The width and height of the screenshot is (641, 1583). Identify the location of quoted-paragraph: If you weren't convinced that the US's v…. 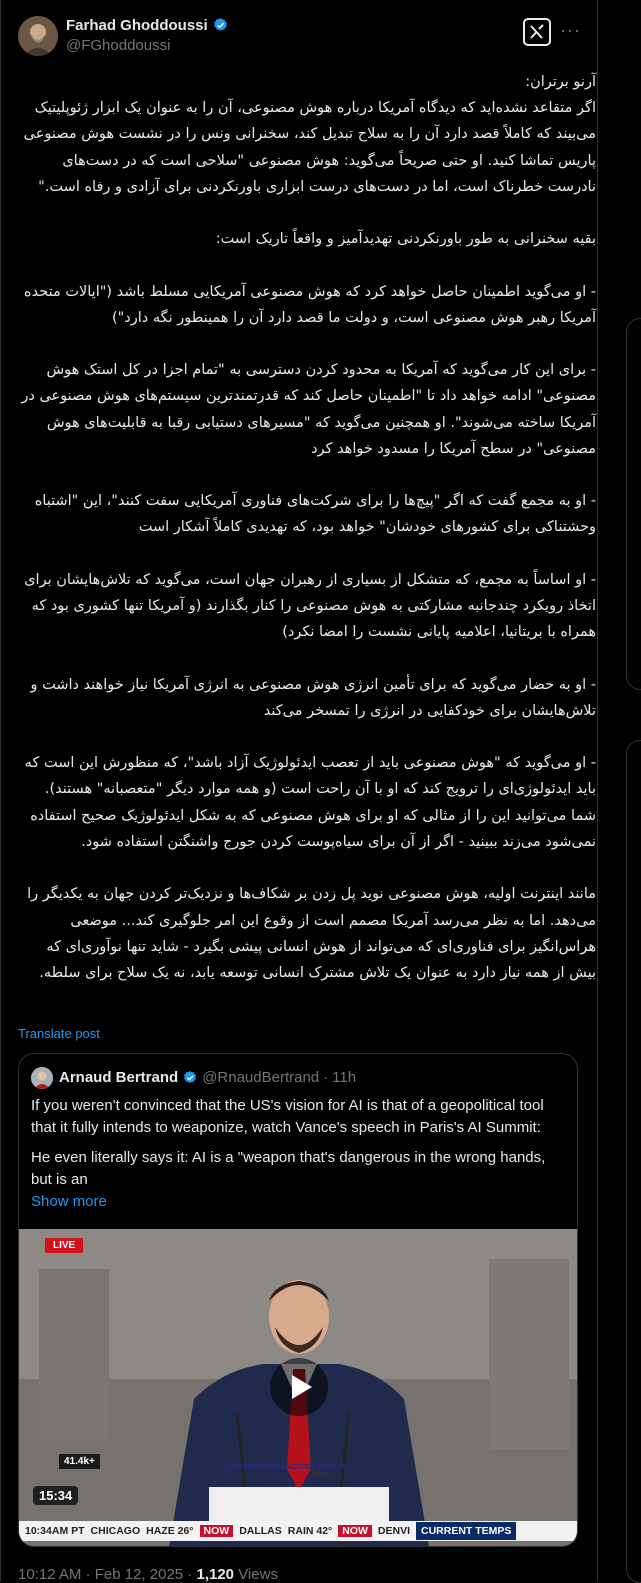
(287, 1116).